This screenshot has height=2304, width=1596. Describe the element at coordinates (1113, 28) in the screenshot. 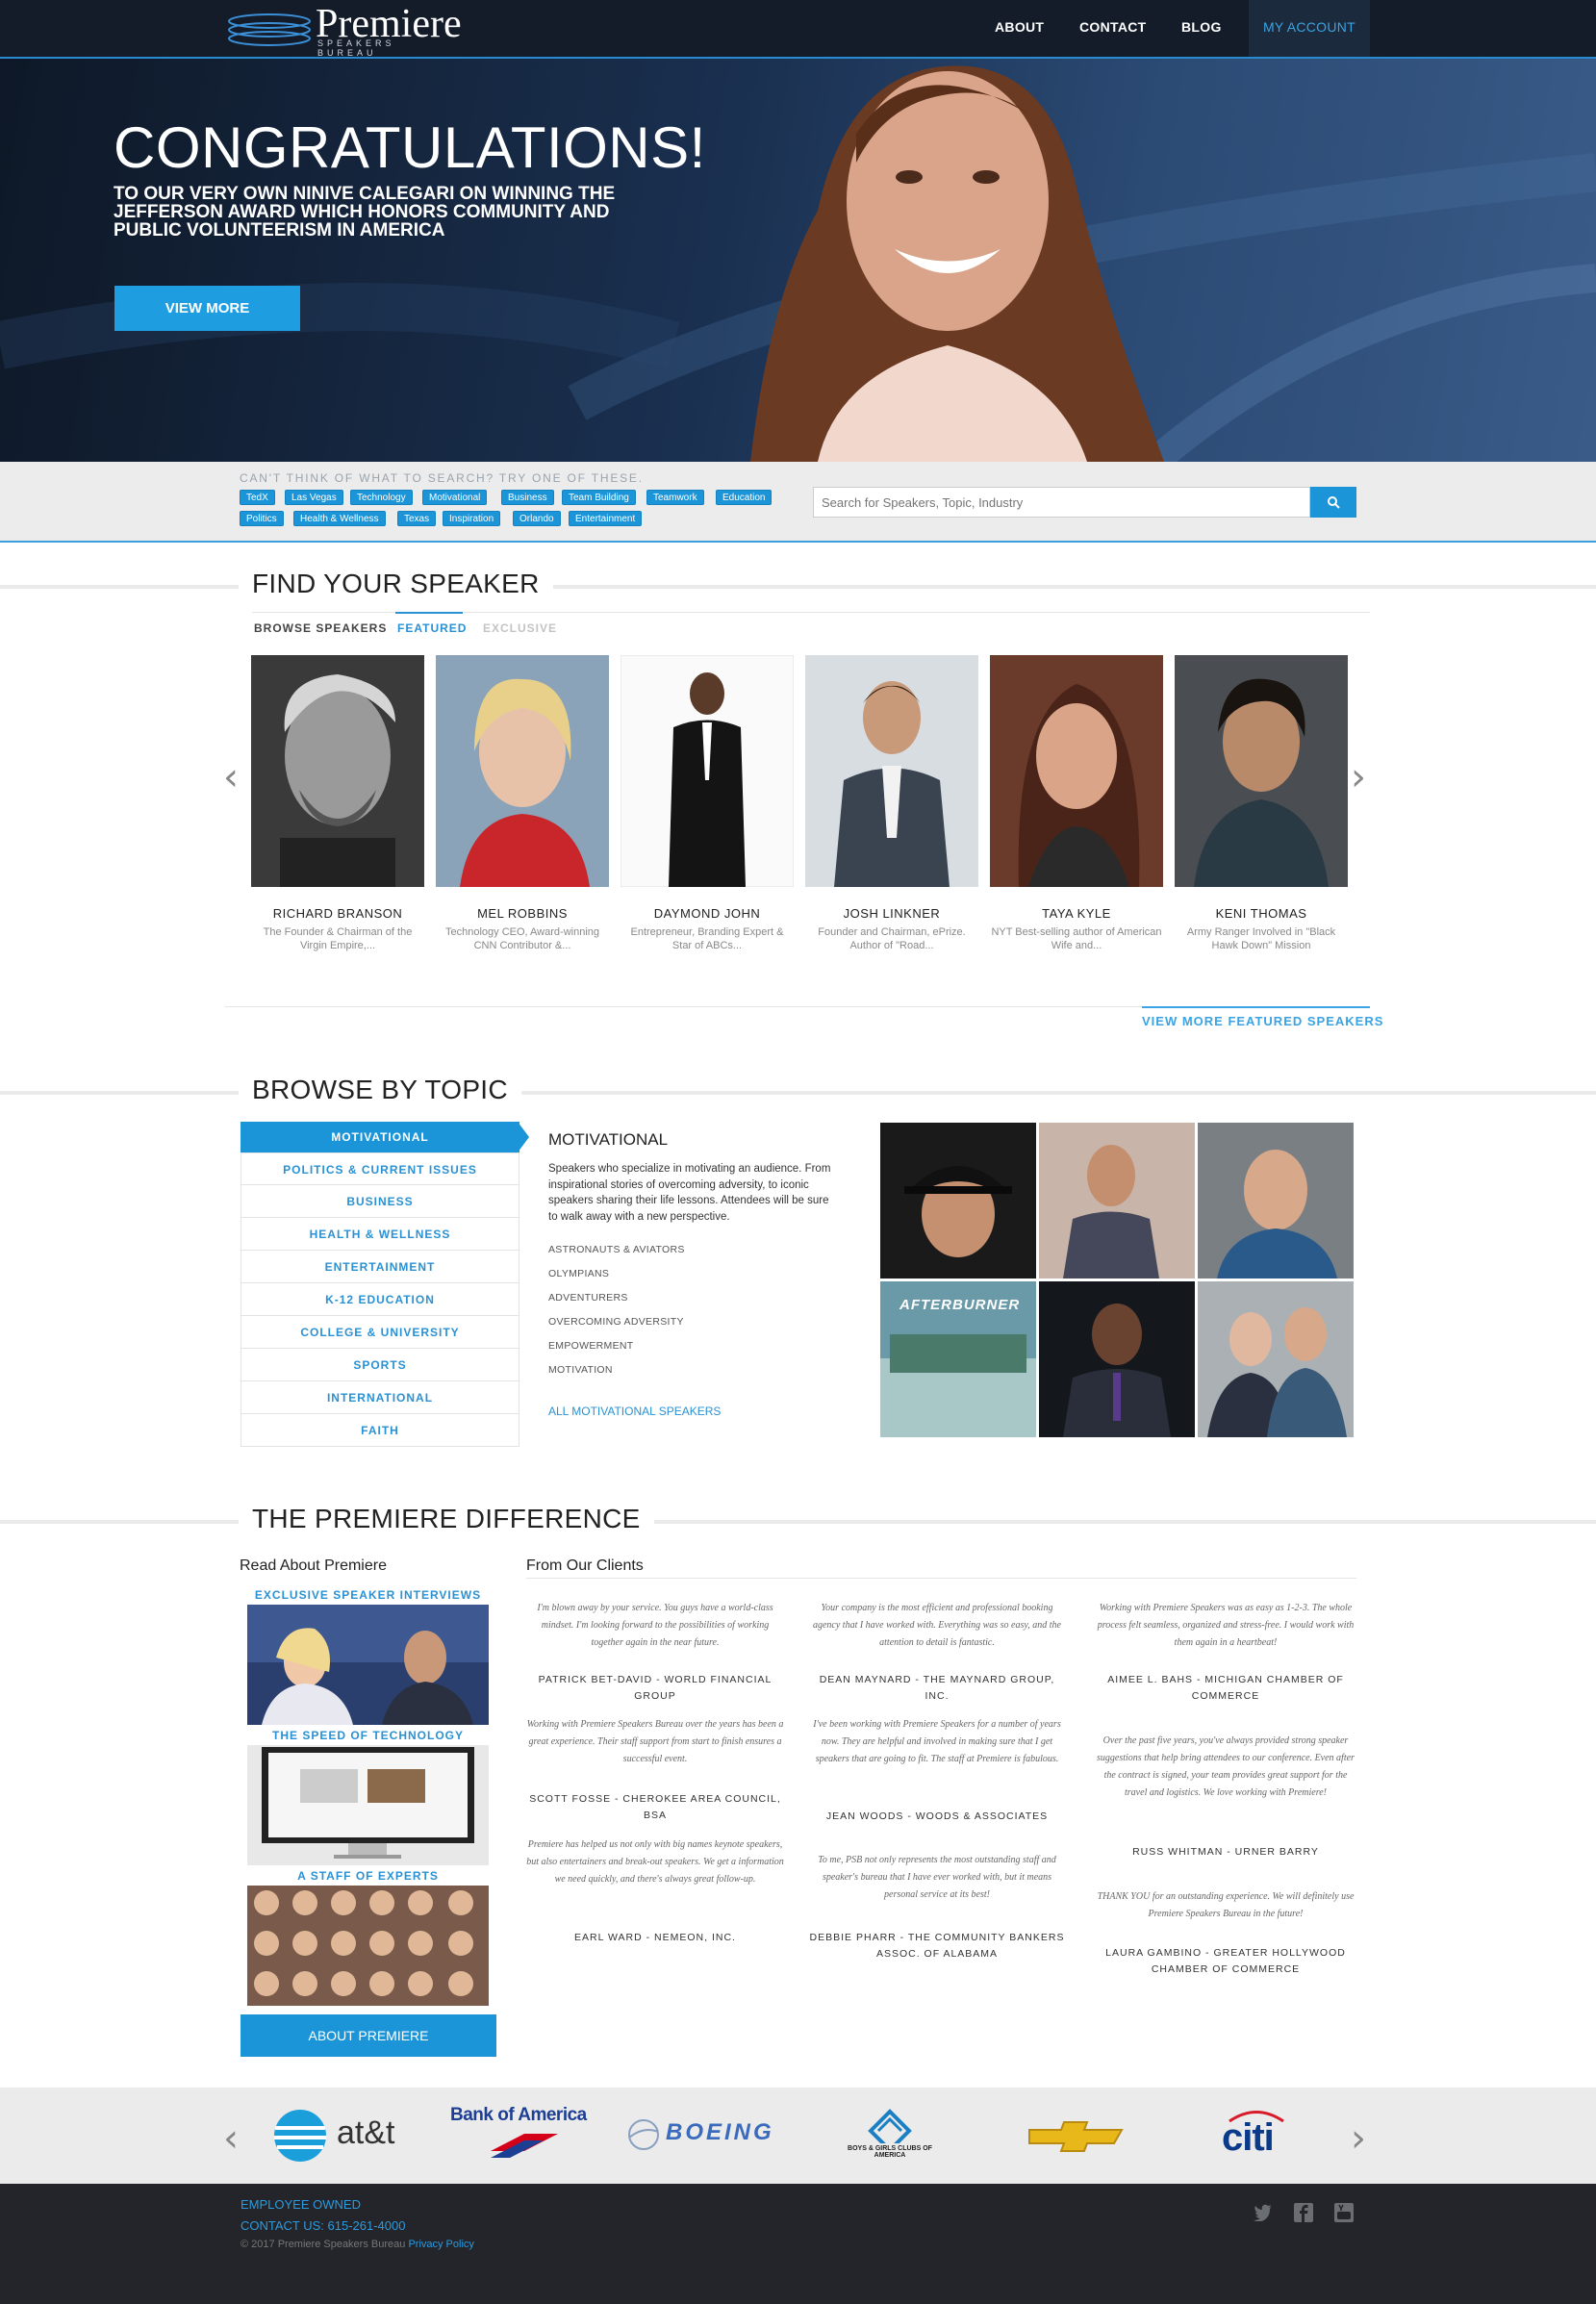

I see `nav-contact: CONTACT` at that location.